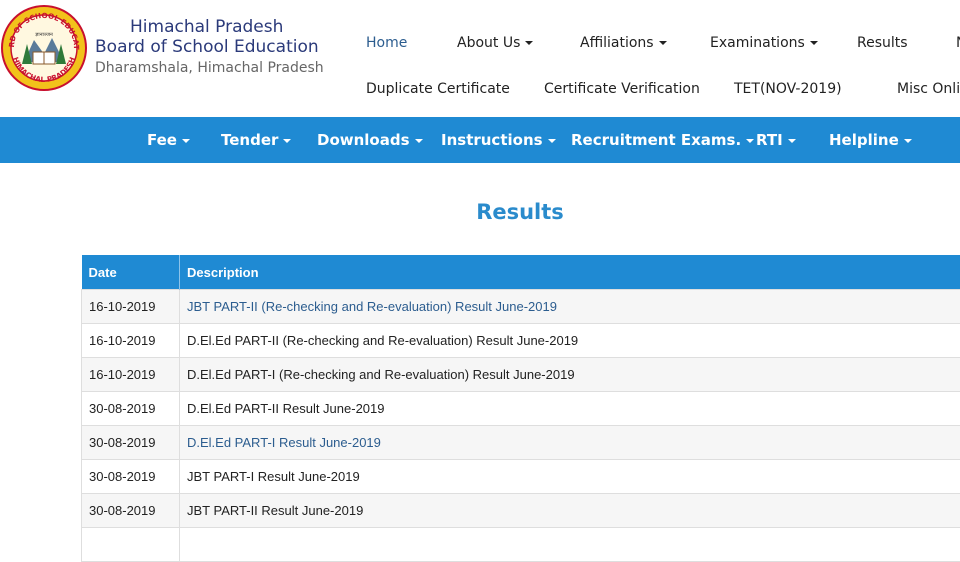 The image size is (960, 562). Describe the element at coordinates (249, 140) in the screenshot. I see `nav-tender-label: Tender` at that location.